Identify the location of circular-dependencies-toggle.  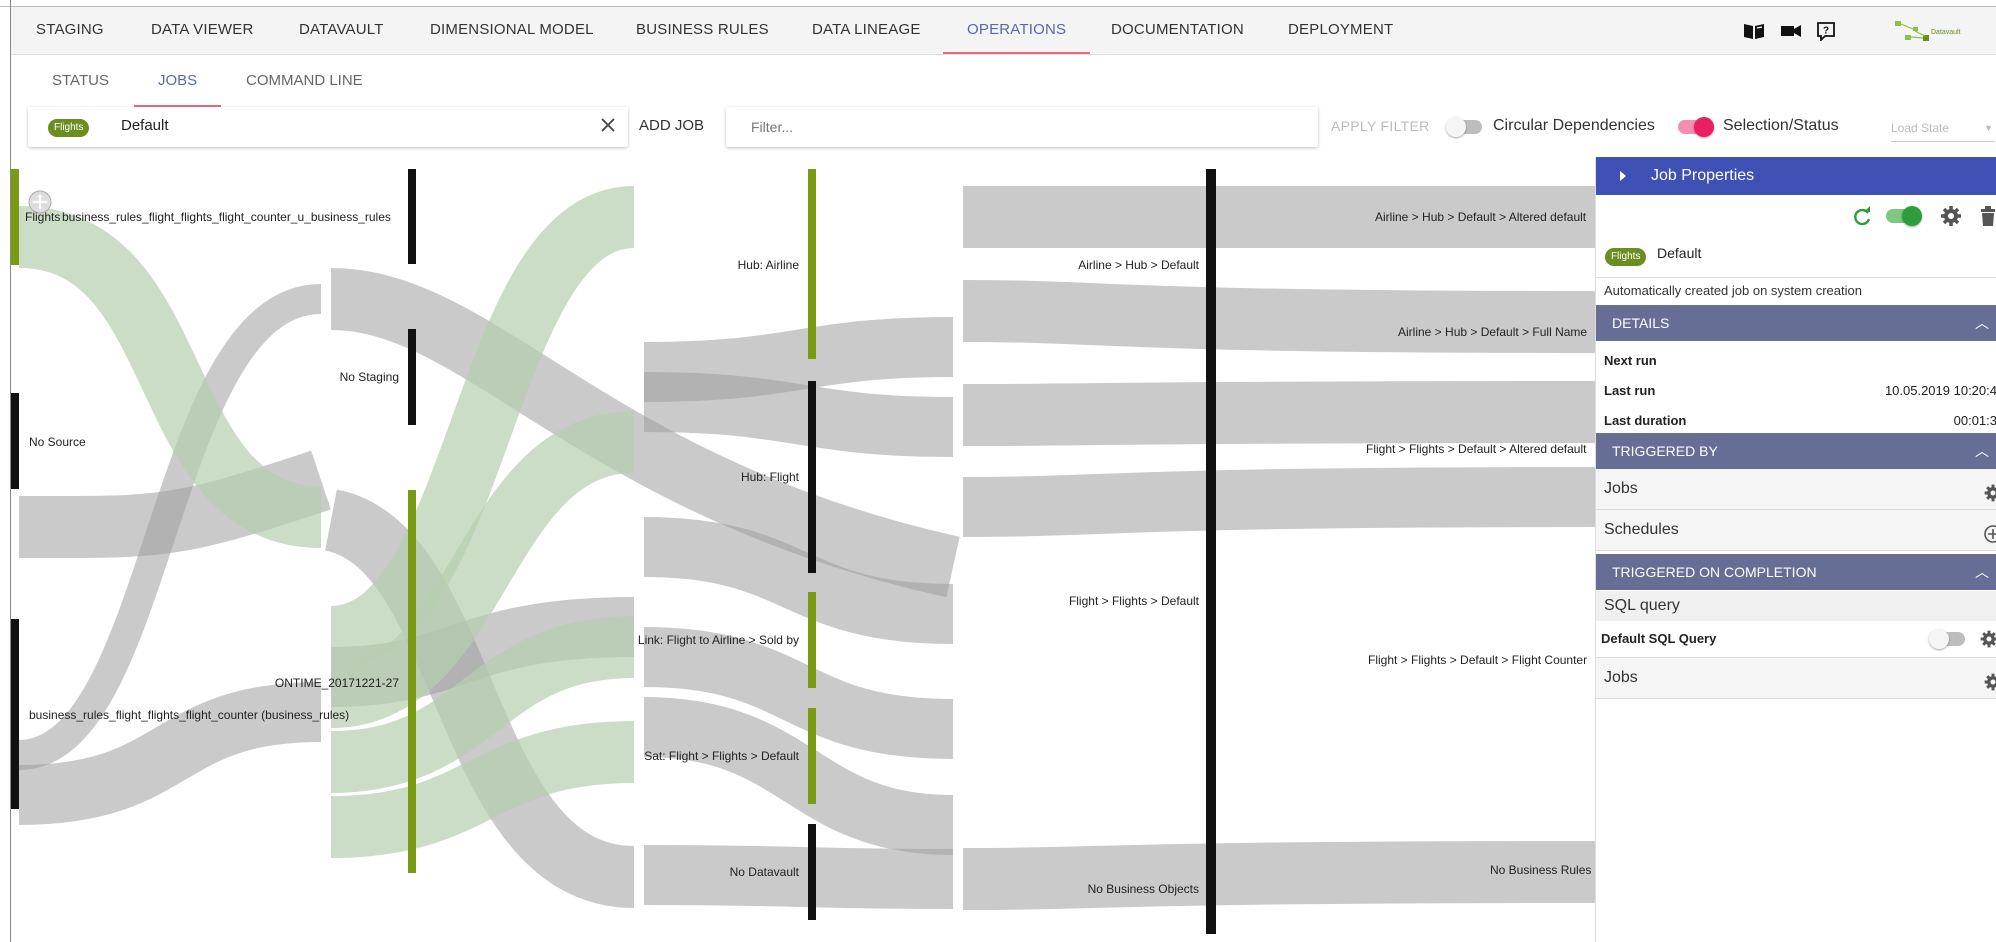
(1464, 127).